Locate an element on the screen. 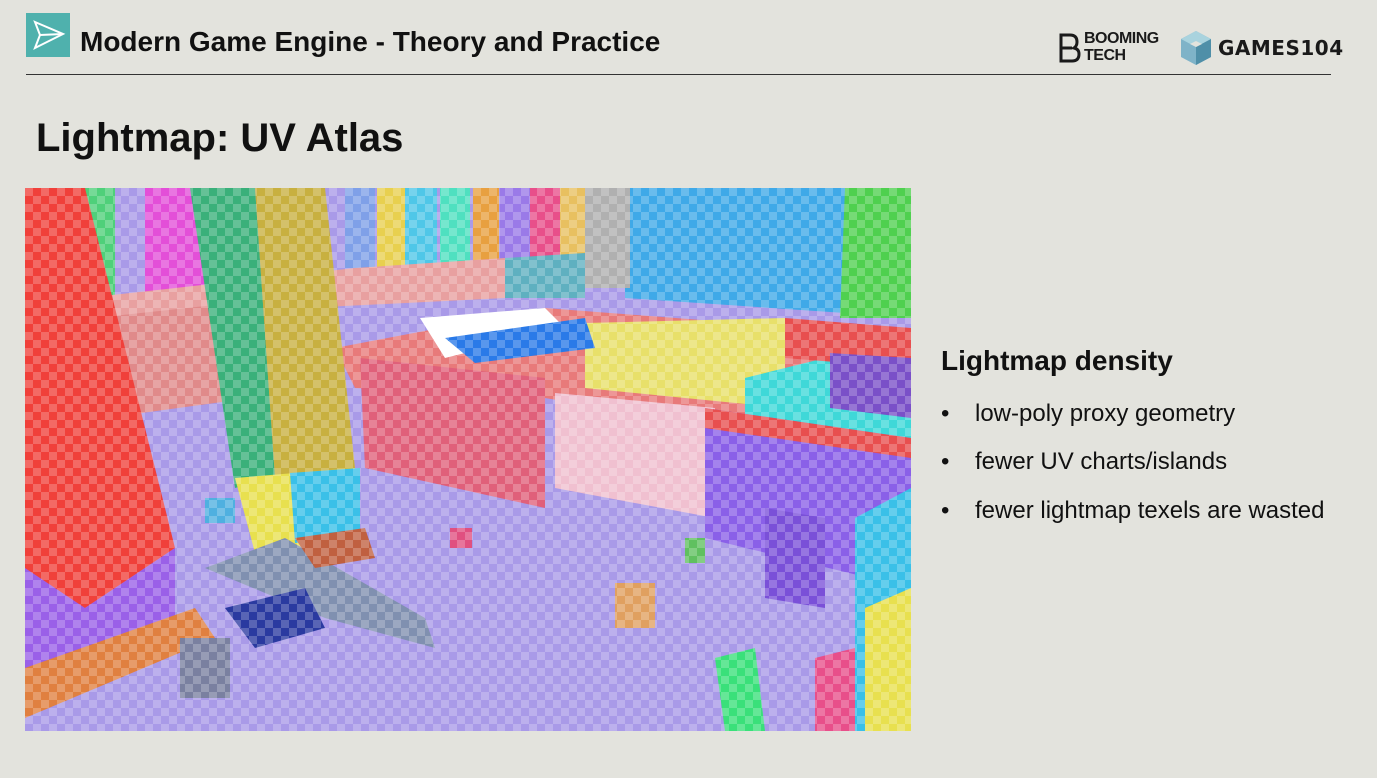 The height and width of the screenshot is (778, 1377). bullet-text: low-poly proxy geometry is located at coordinates (1105, 413).